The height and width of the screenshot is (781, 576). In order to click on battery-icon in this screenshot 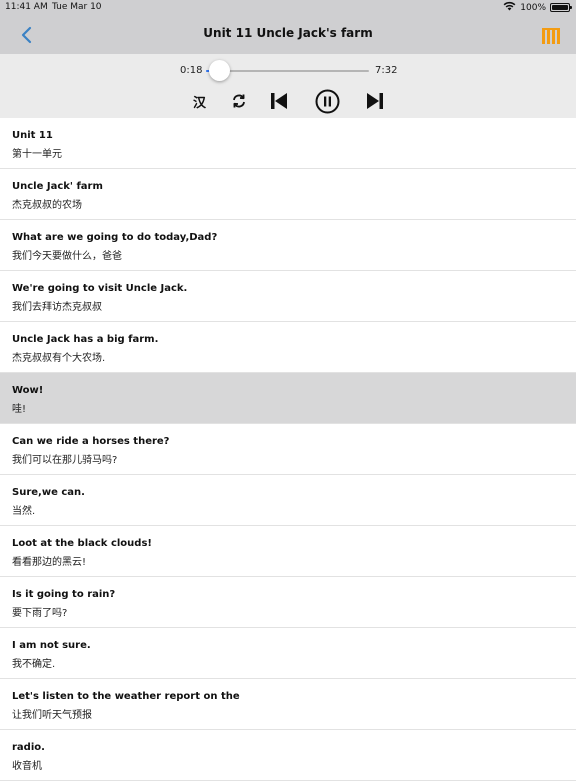, I will do `click(561, 7)`.